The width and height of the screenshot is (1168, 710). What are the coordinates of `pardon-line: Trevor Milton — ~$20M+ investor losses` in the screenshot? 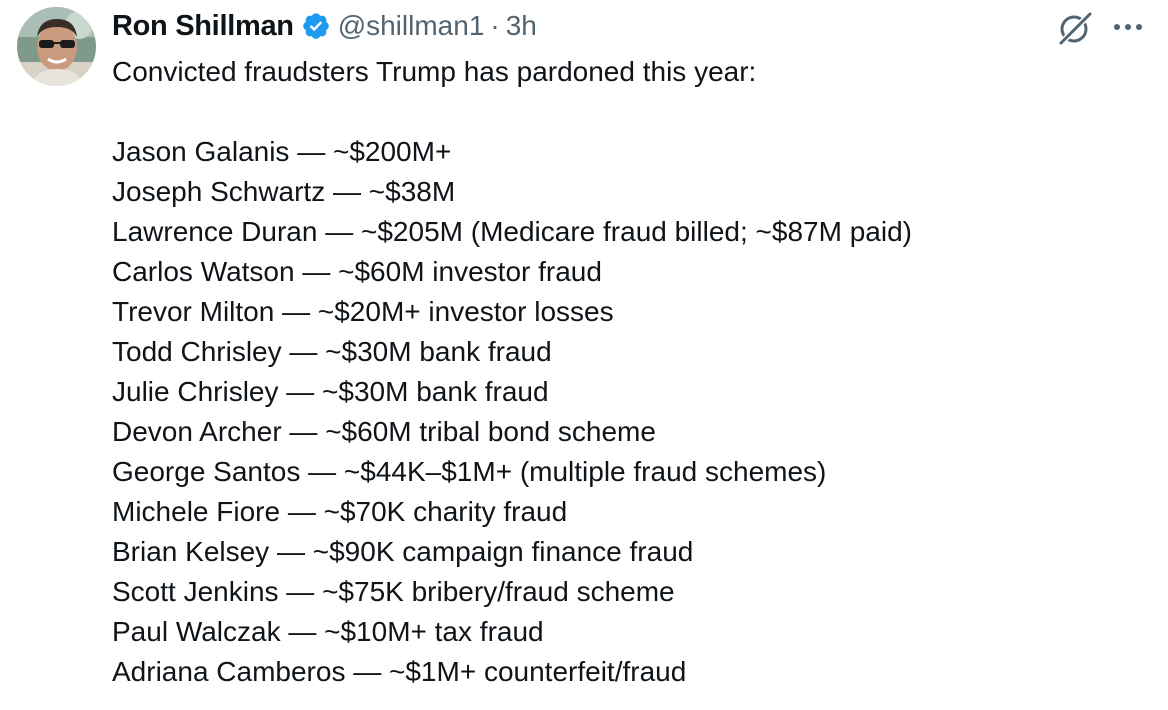 It's located at (363, 311).